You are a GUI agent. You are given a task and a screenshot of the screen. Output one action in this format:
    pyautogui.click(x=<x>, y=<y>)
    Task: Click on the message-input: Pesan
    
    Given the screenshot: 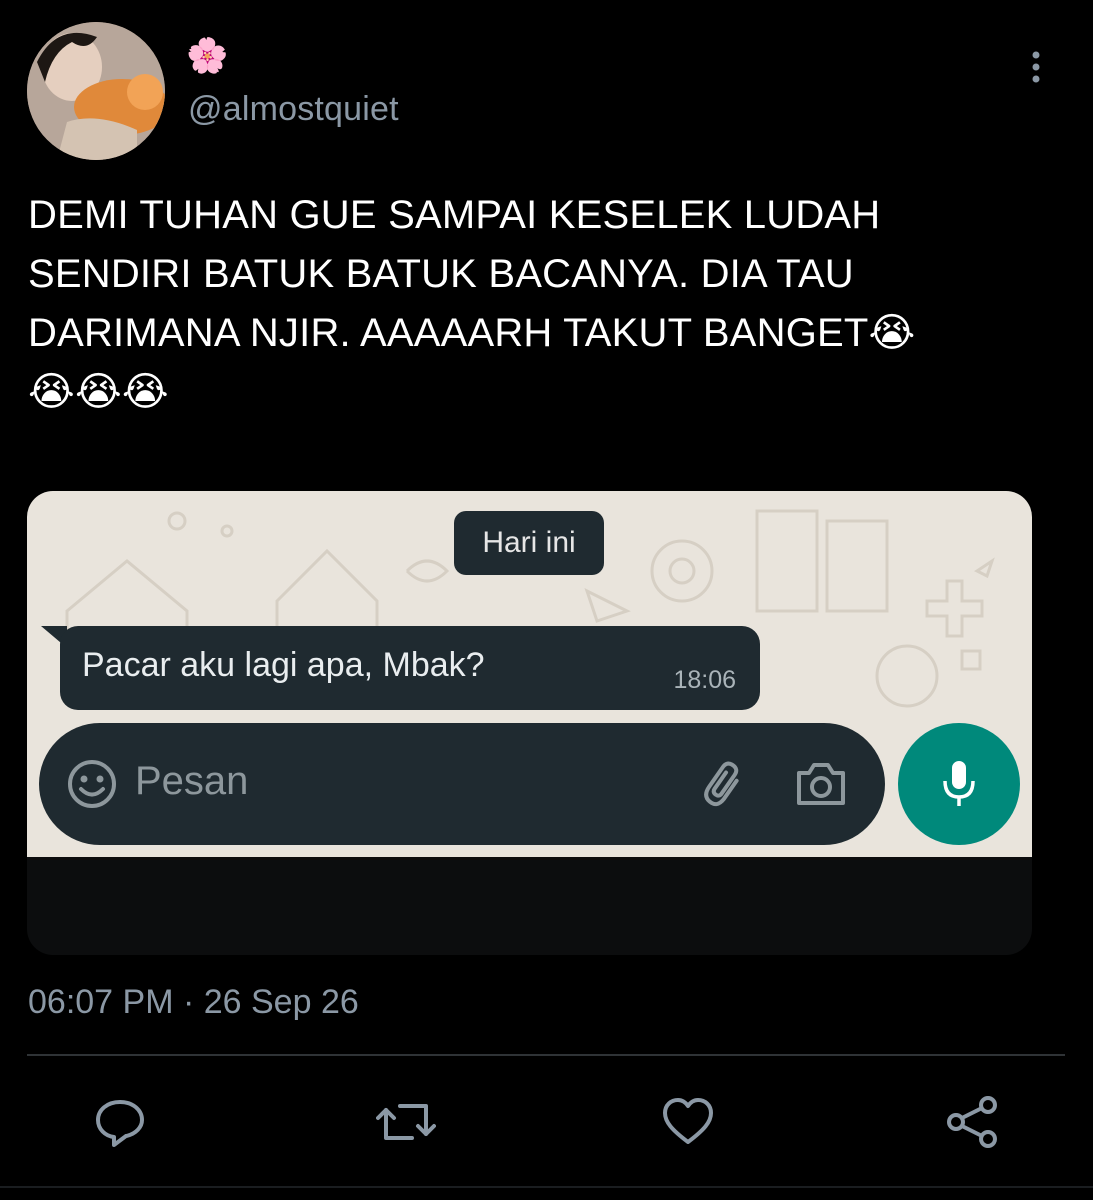 What is the action you would take?
    pyautogui.click(x=191, y=781)
    